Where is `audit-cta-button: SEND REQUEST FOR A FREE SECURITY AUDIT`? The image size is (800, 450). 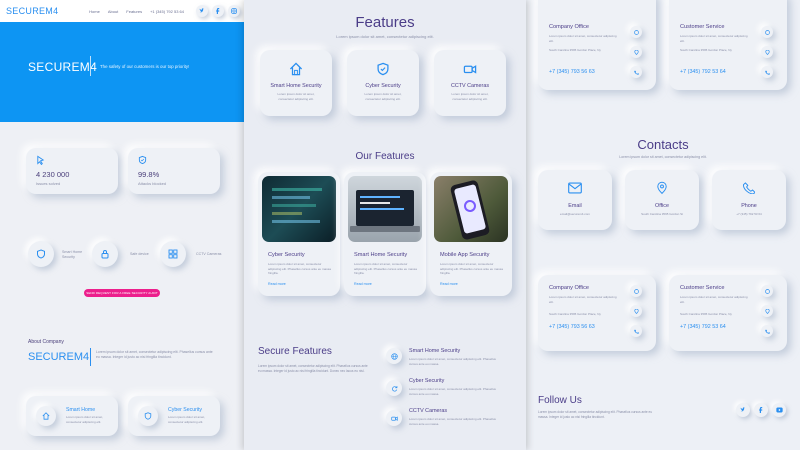
audit-cta-button: SEND REQUEST FOR A FREE SECURITY AUDIT is located at coordinates (122, 293).